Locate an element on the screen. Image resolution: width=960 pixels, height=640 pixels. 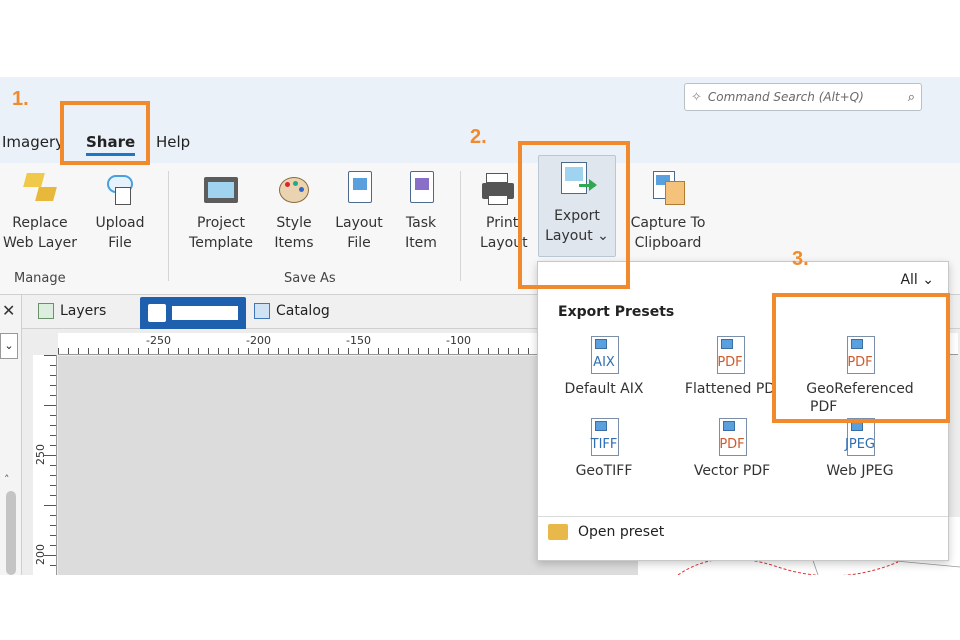
preset-vector-pdf: PDF Vector PDF is located at coordinates (732, 449).